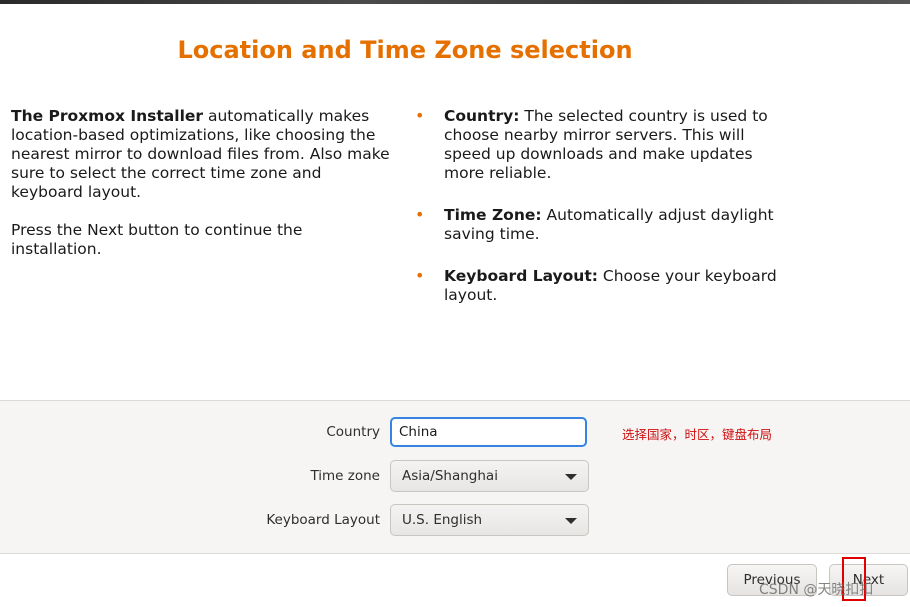  What do you see at coordinates (697, 434) in the screenshot?
I see `annotation-note: 选择国家，时区，键盘布局` at bounding box center [697, 434].